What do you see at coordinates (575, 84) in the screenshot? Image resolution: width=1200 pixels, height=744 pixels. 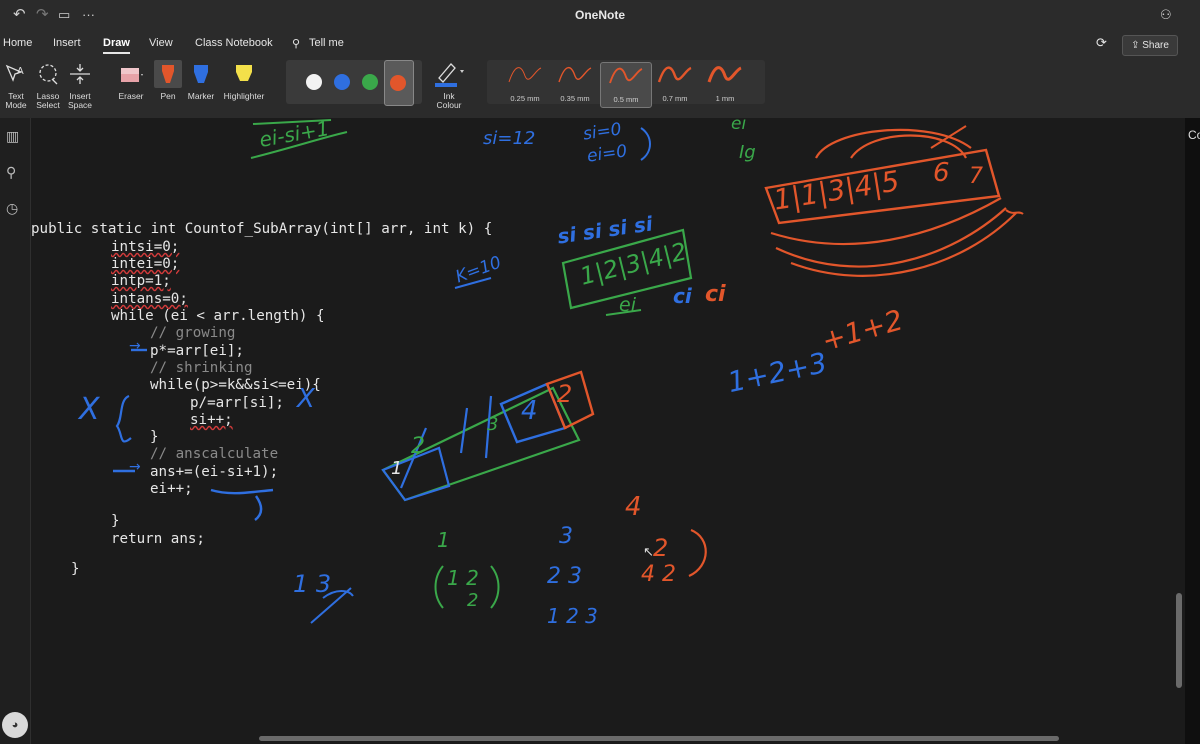 I see `thickness-035-option: 0.35 mm` at bounding box center [575, 84].